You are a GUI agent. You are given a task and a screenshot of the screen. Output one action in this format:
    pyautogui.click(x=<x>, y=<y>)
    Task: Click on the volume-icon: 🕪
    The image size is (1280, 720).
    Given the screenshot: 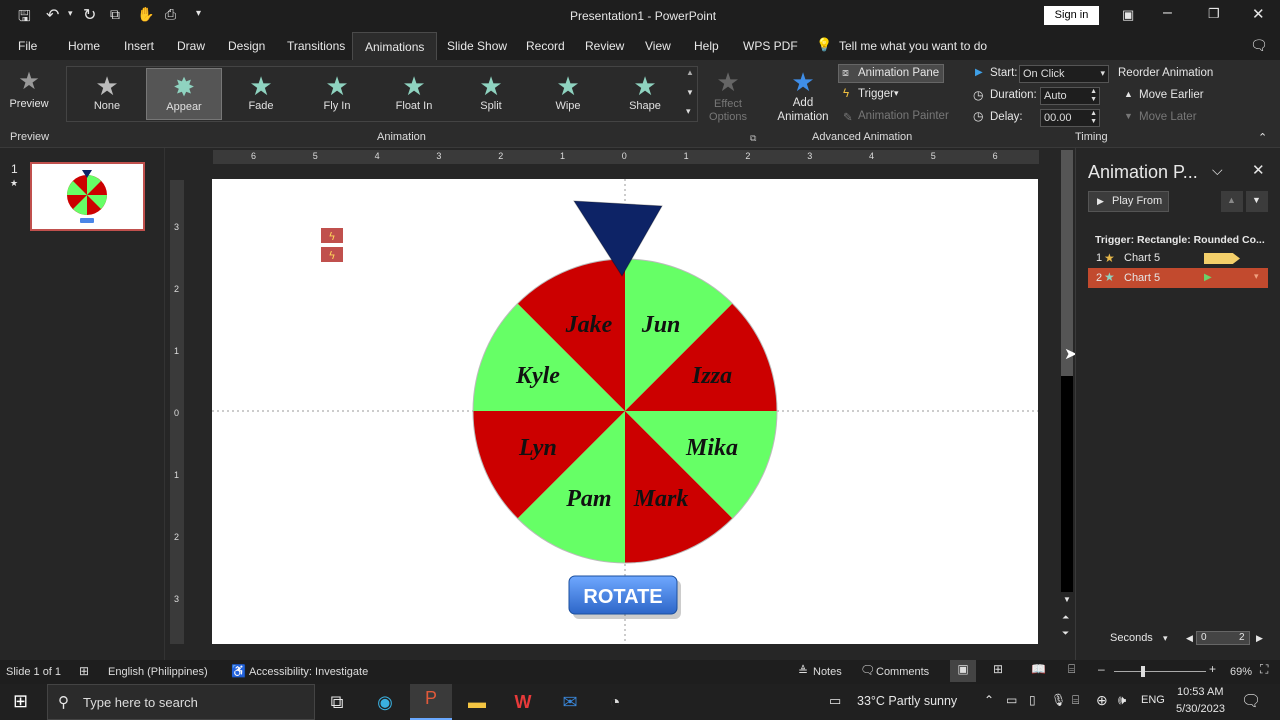 What is the action you would take?
    pyautogui.click(x=1122, y=700)
    